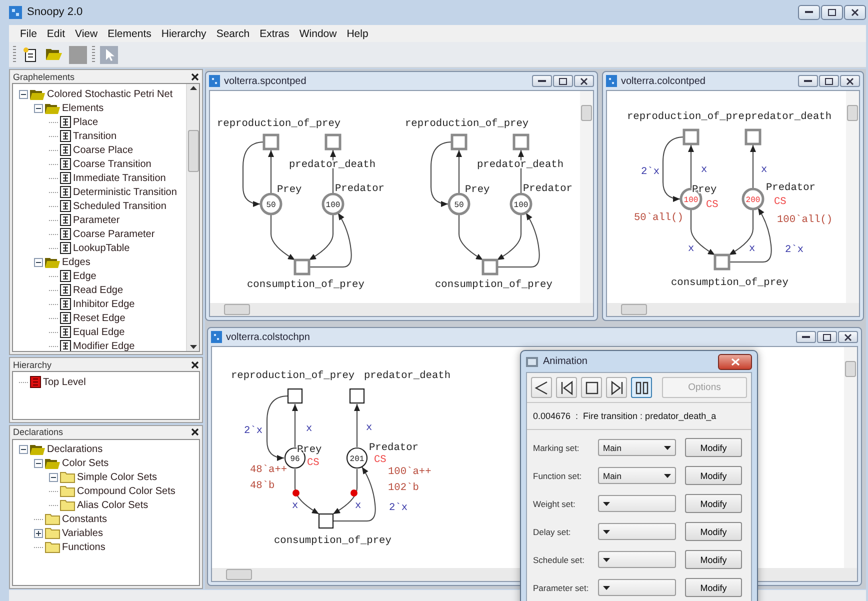 This screenshot has height=601, width=868. Describe the element at coordinates (129, 34) in the screenshot. I see `menu-item: Elements` at that location.